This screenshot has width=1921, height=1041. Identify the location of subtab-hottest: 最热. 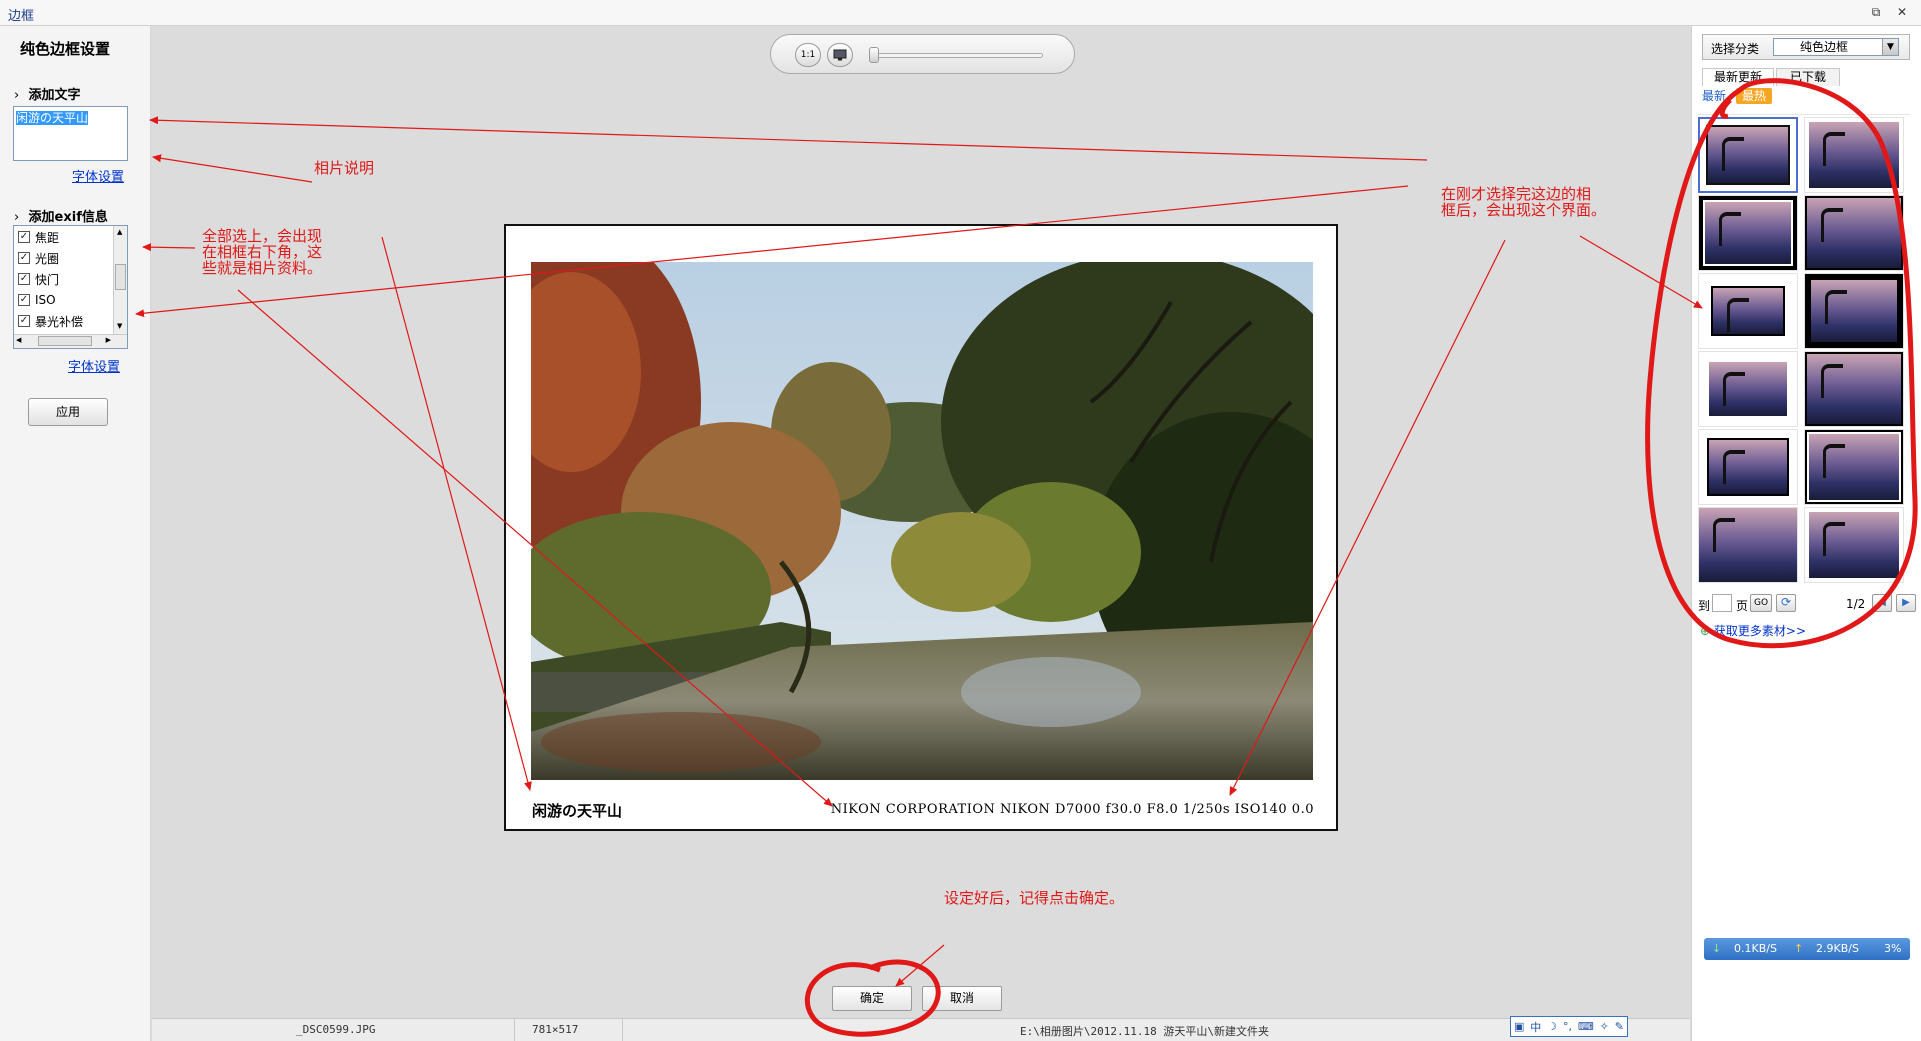
(1754, 96).